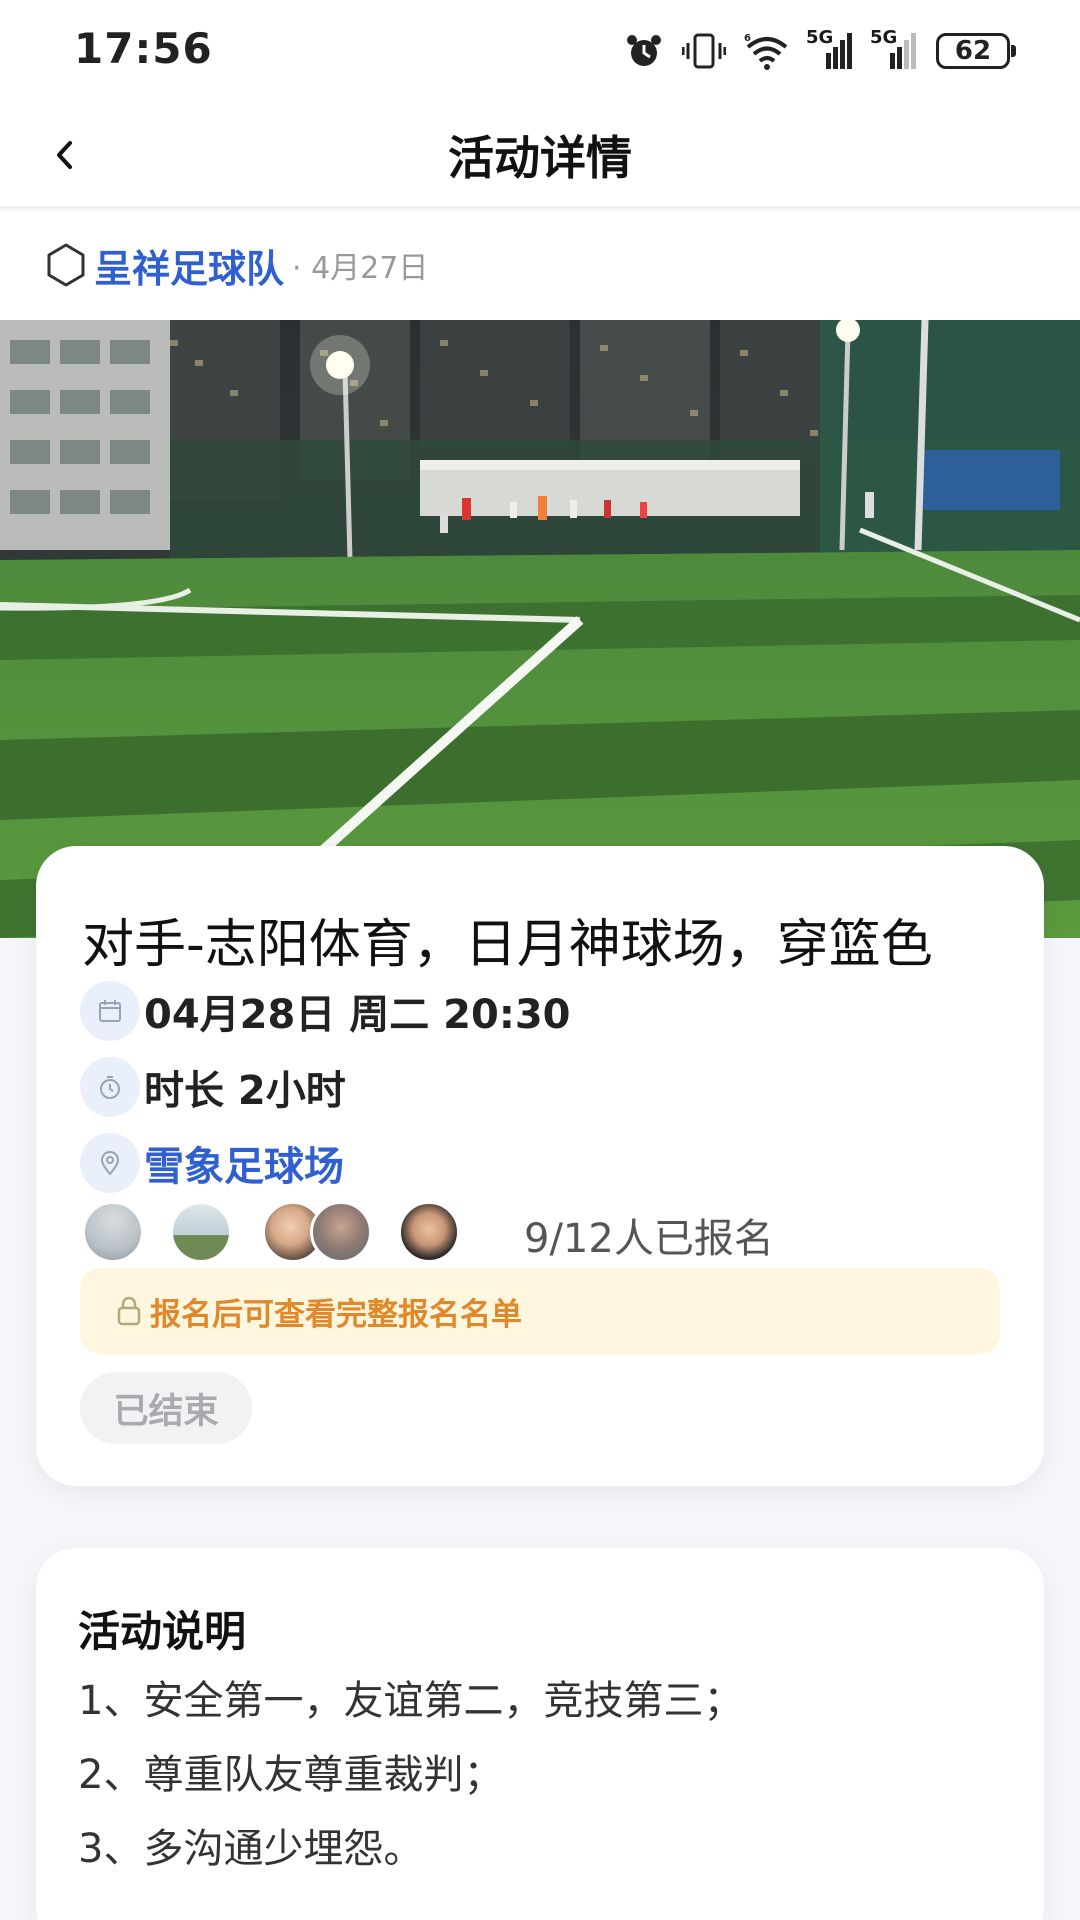 This screenshot has height=1920, width=1080. I want to click on location-pin-icon-wrap, so click(110, 1163).